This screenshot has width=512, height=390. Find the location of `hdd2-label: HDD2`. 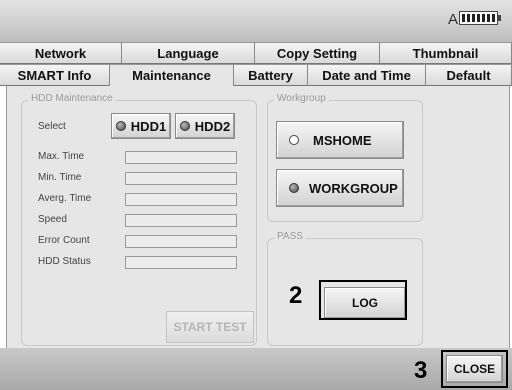

hdd2-label: HDD2 is located at coordinates (212, 126).